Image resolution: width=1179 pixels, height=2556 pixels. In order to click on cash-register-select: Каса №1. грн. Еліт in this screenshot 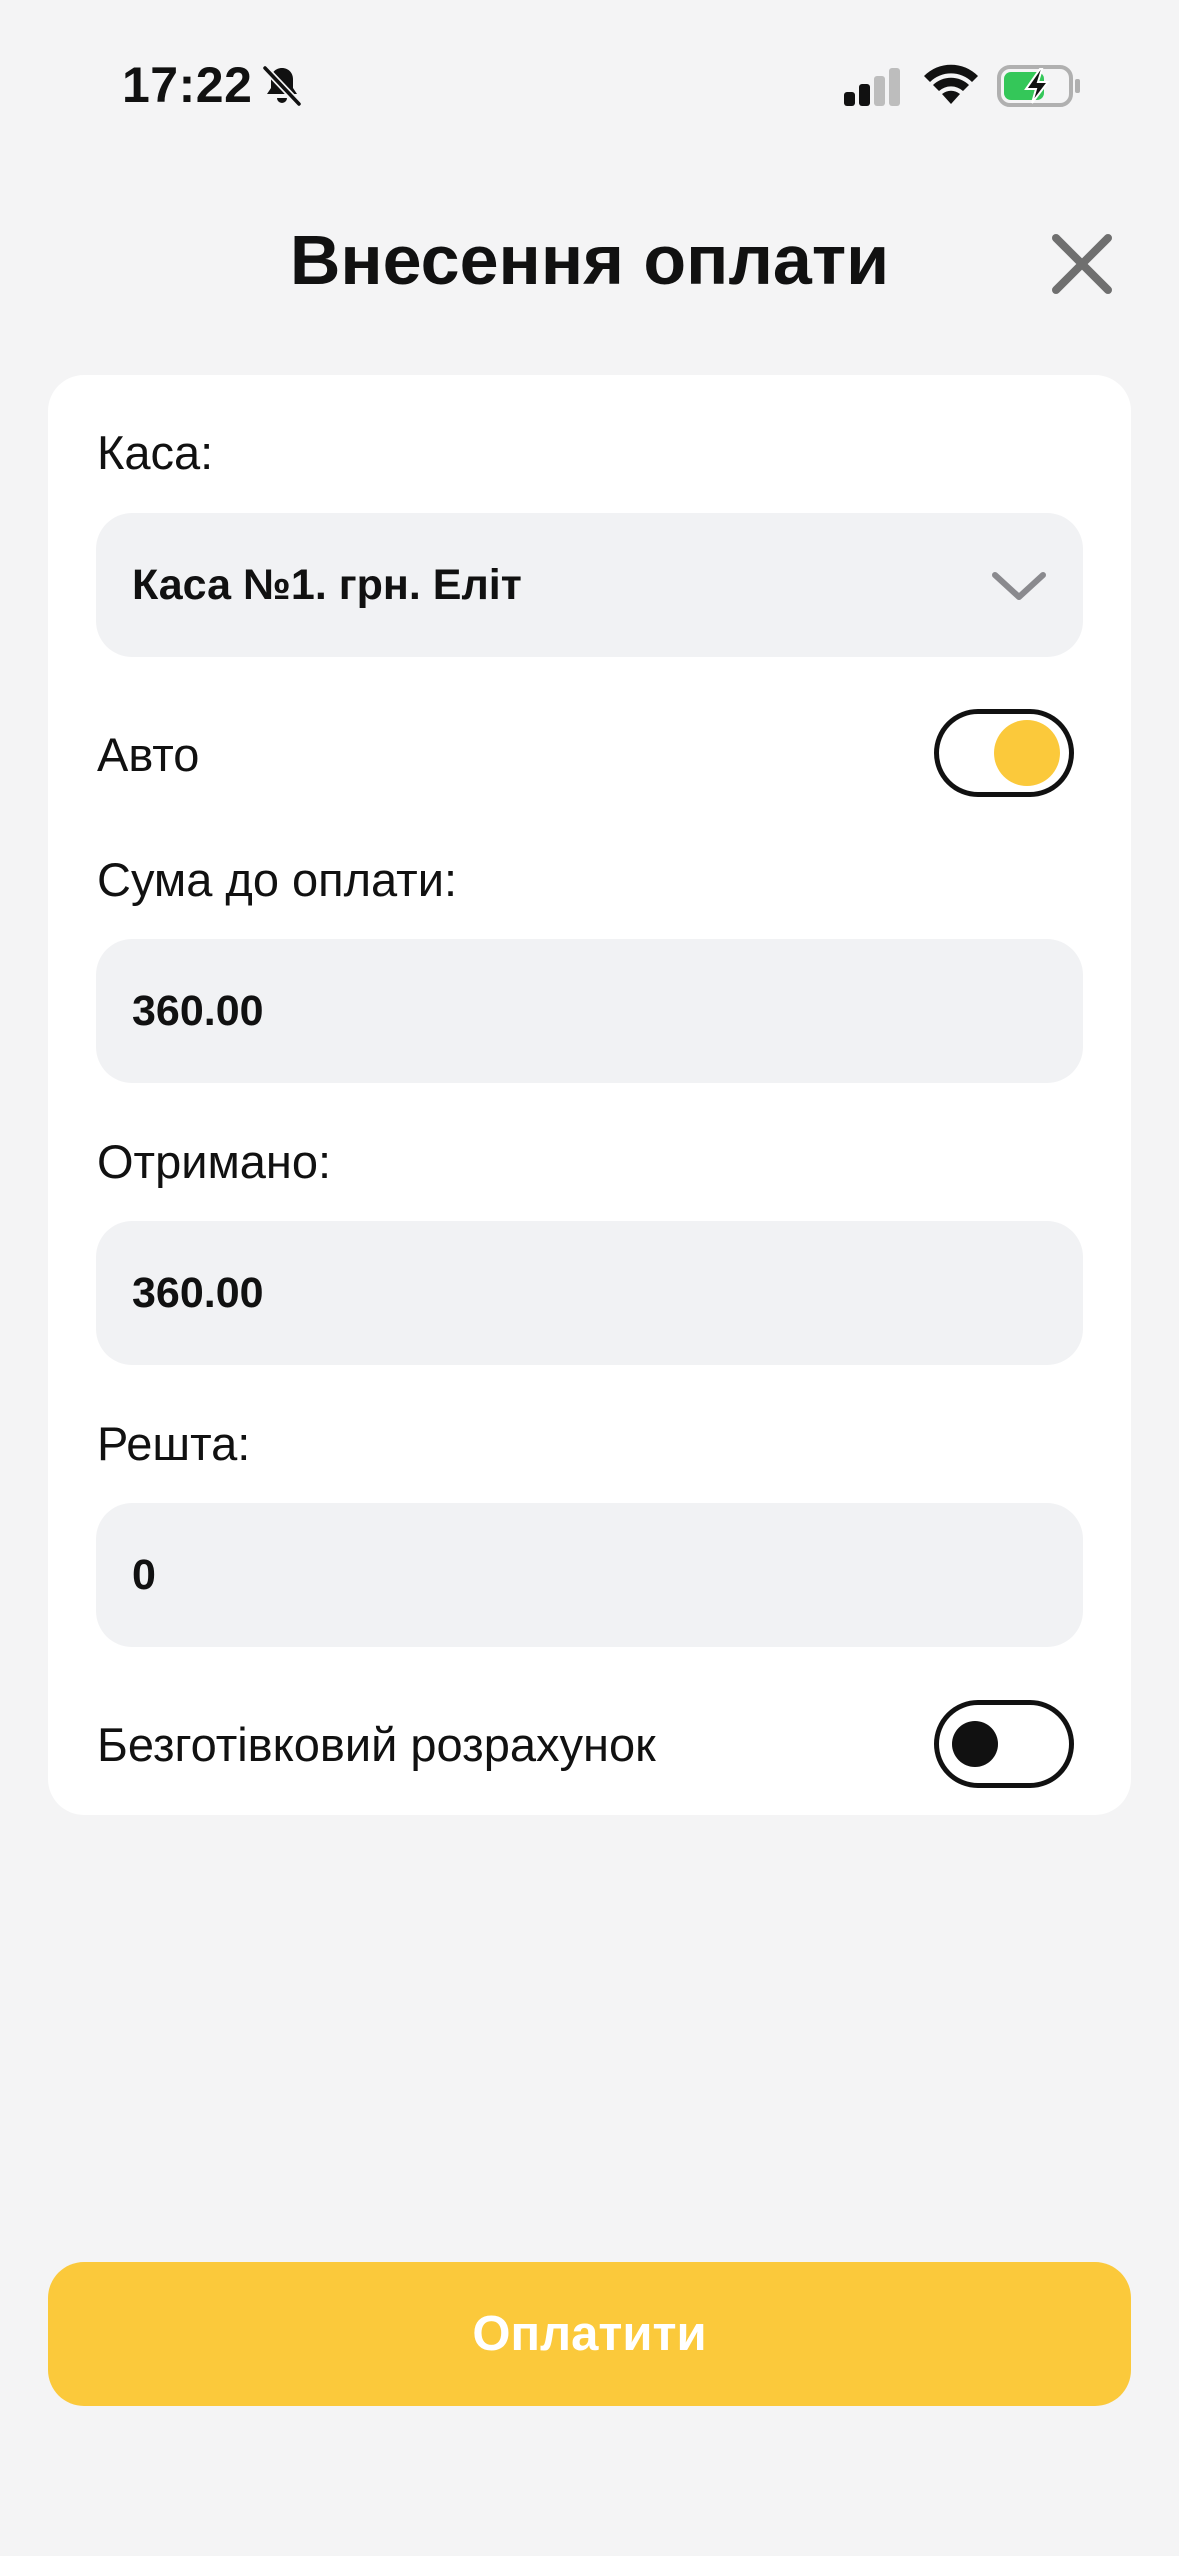, I will do `click(589, 585)`.